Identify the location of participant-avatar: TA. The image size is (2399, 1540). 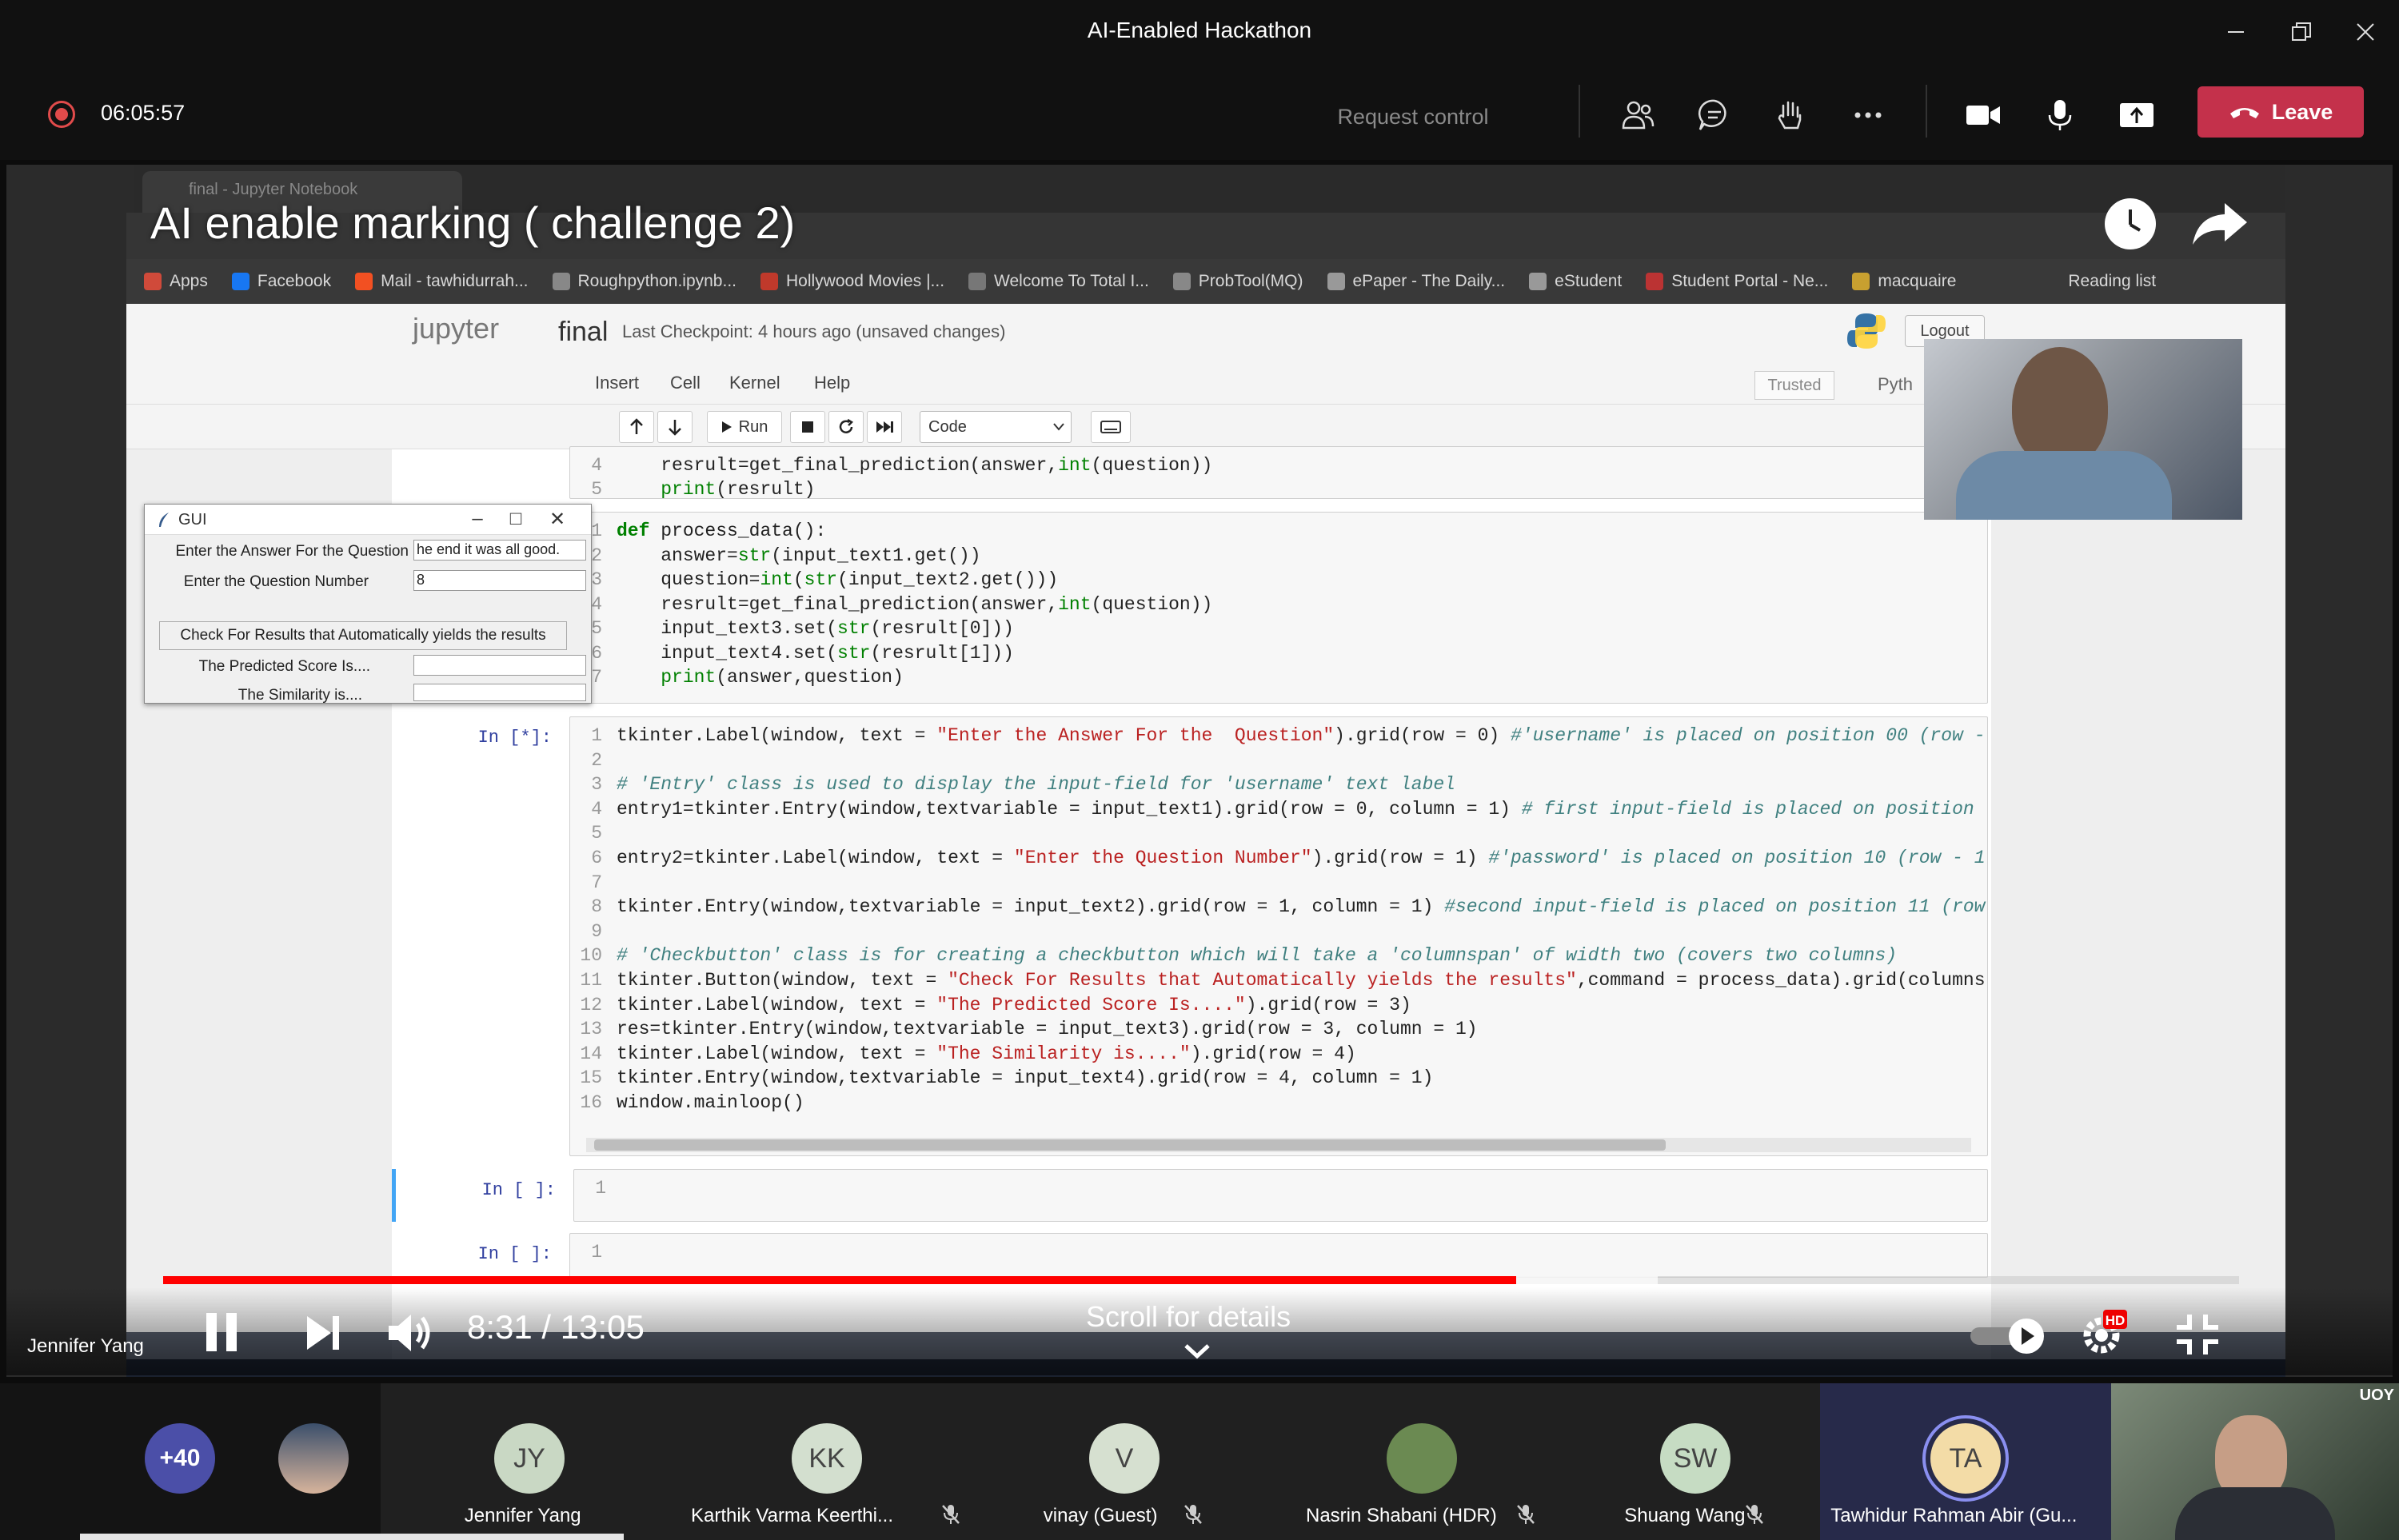
(1965, 1458).